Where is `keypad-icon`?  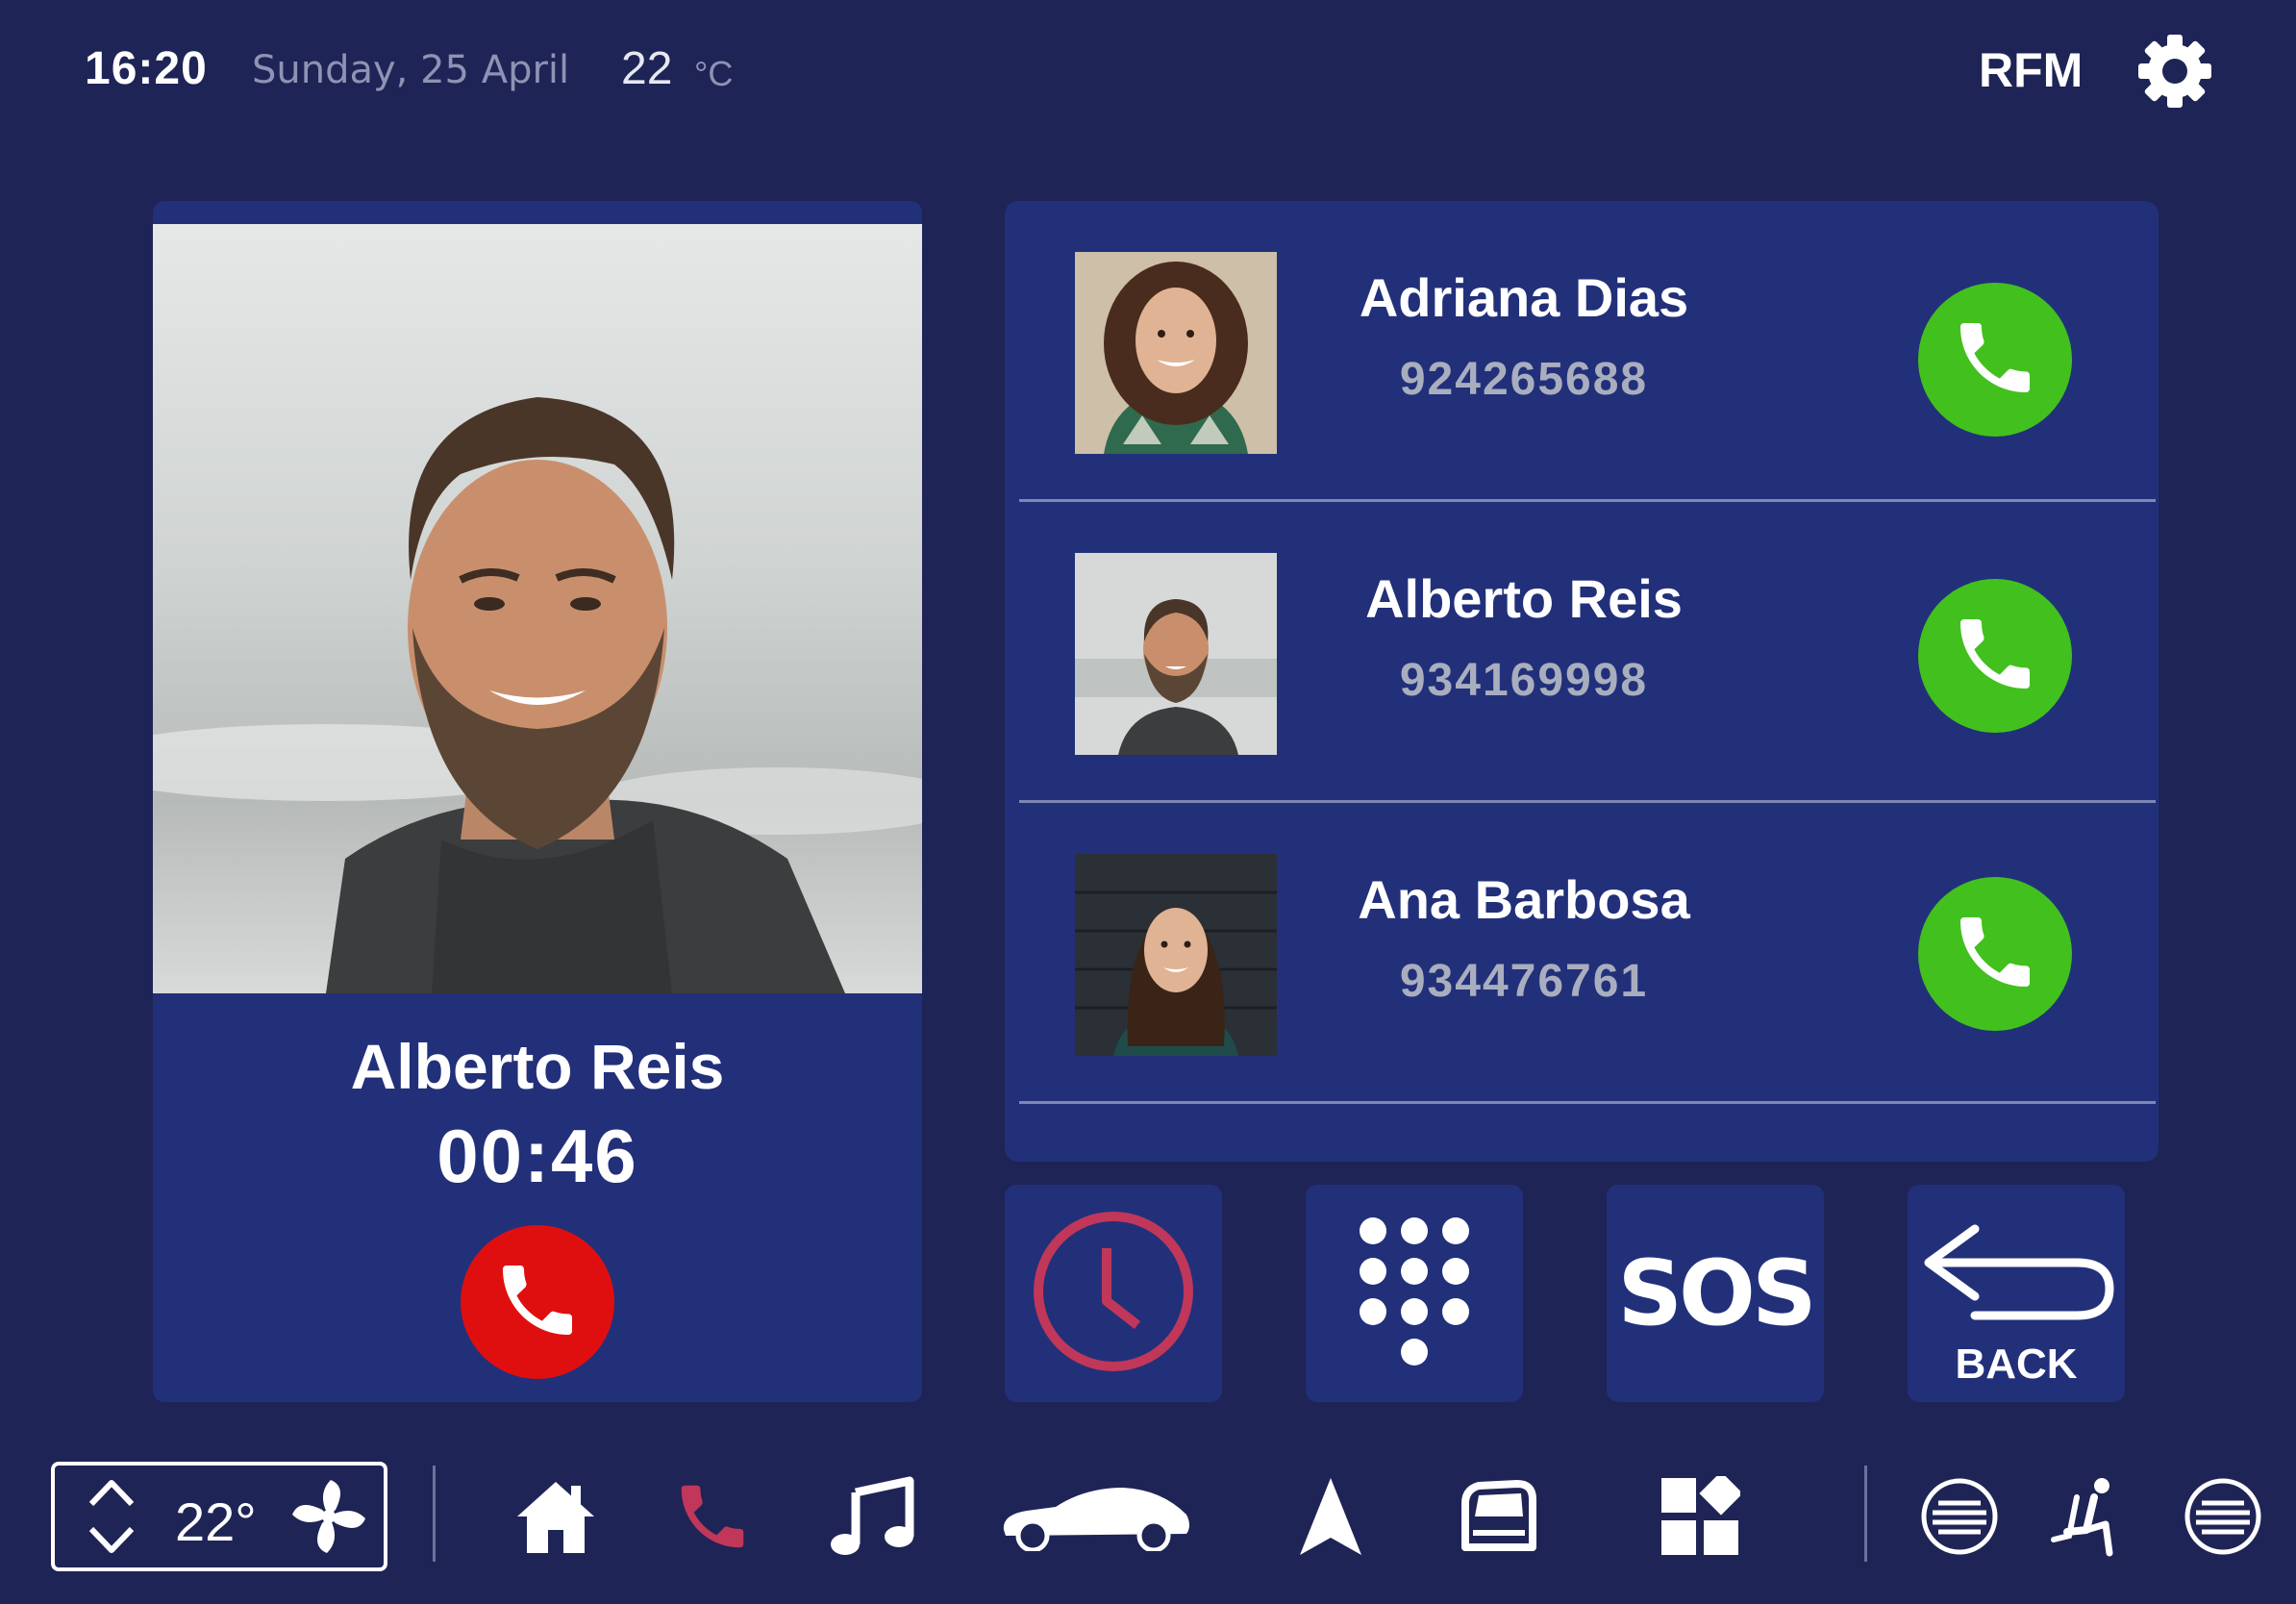
keypad-icon is located at coordinates (1414, 1294).